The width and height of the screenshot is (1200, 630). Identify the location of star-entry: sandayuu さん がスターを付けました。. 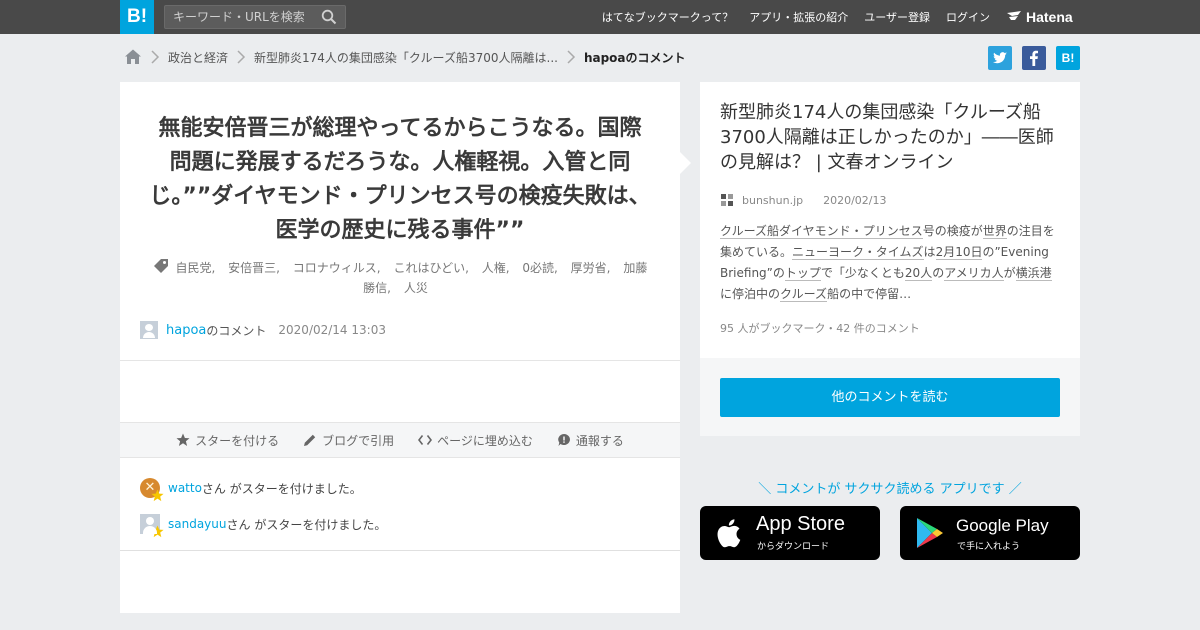
(263, 525).